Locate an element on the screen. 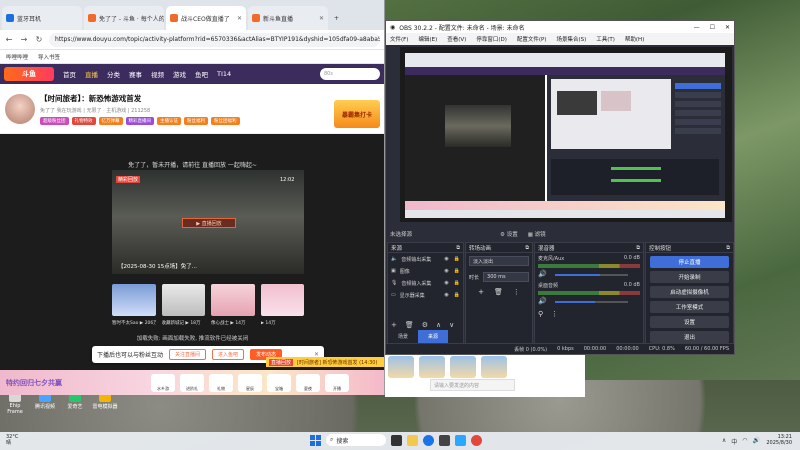 The image size is (800, 450). chevron-up-icon: ∧ is located at coordinates (724, 441).